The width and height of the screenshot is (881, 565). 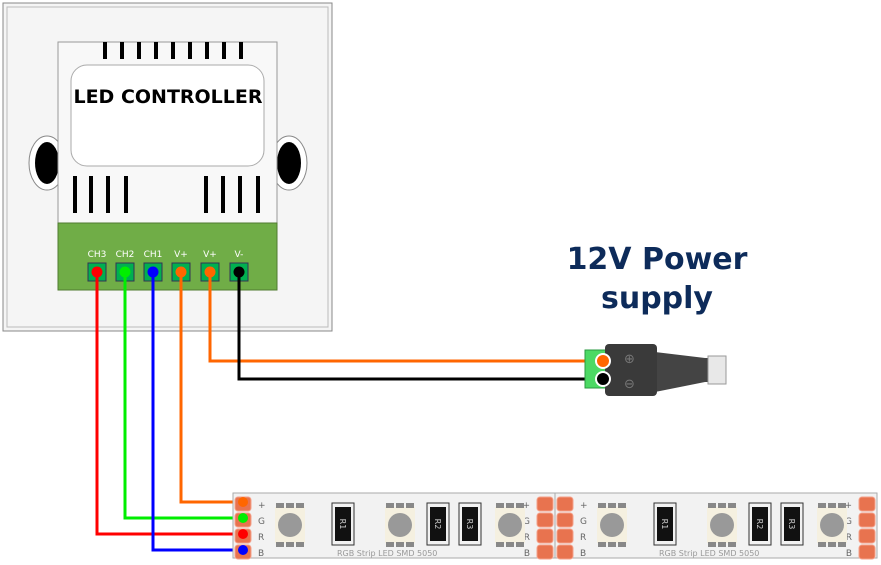 I want to click on terminal-label: V-, so click(x=239, y=255).